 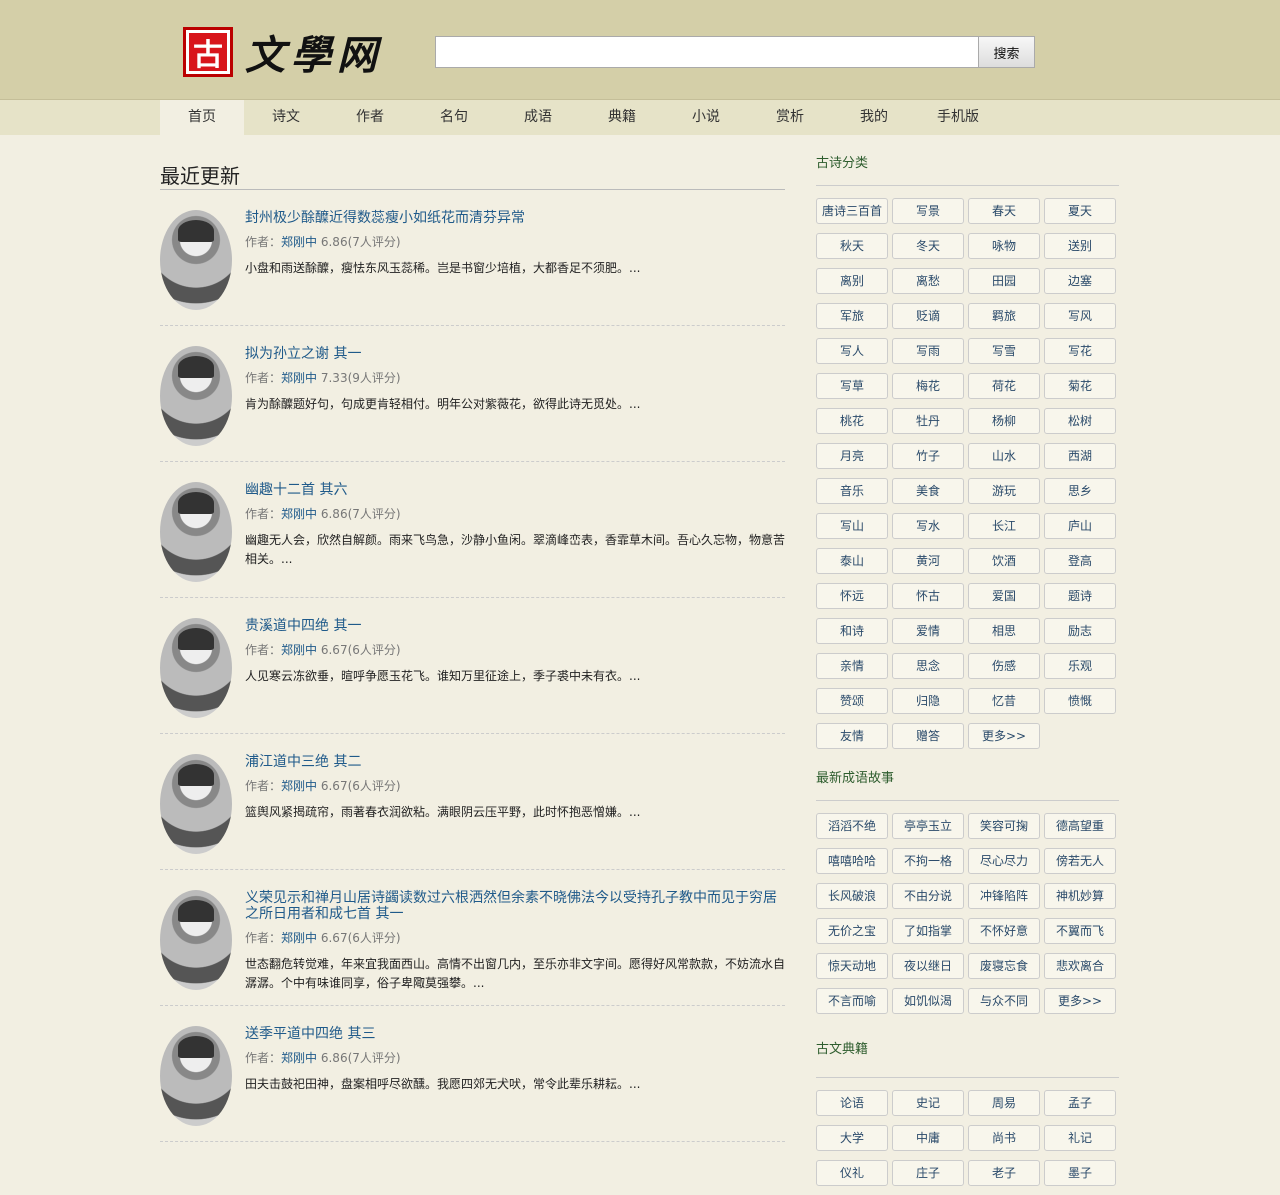 I want to click on tag-link: 秋天, so click(x=852, y=246).